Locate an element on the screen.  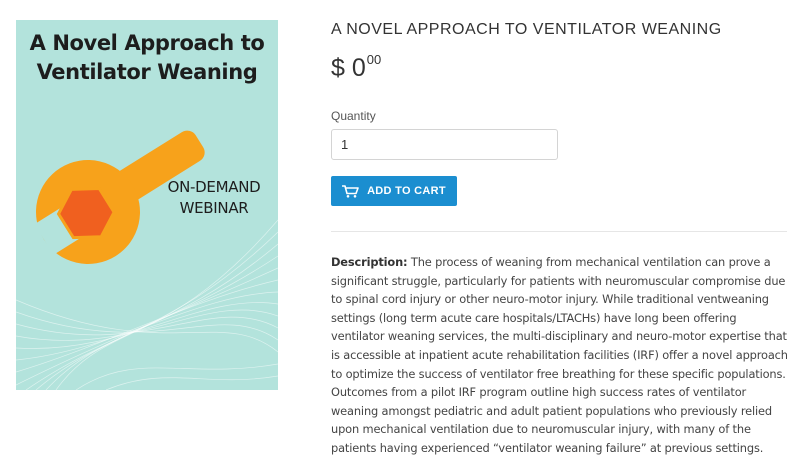
cover-title: A Novel Approach to Ventilator Weaning is located at coordinates (147, 58).